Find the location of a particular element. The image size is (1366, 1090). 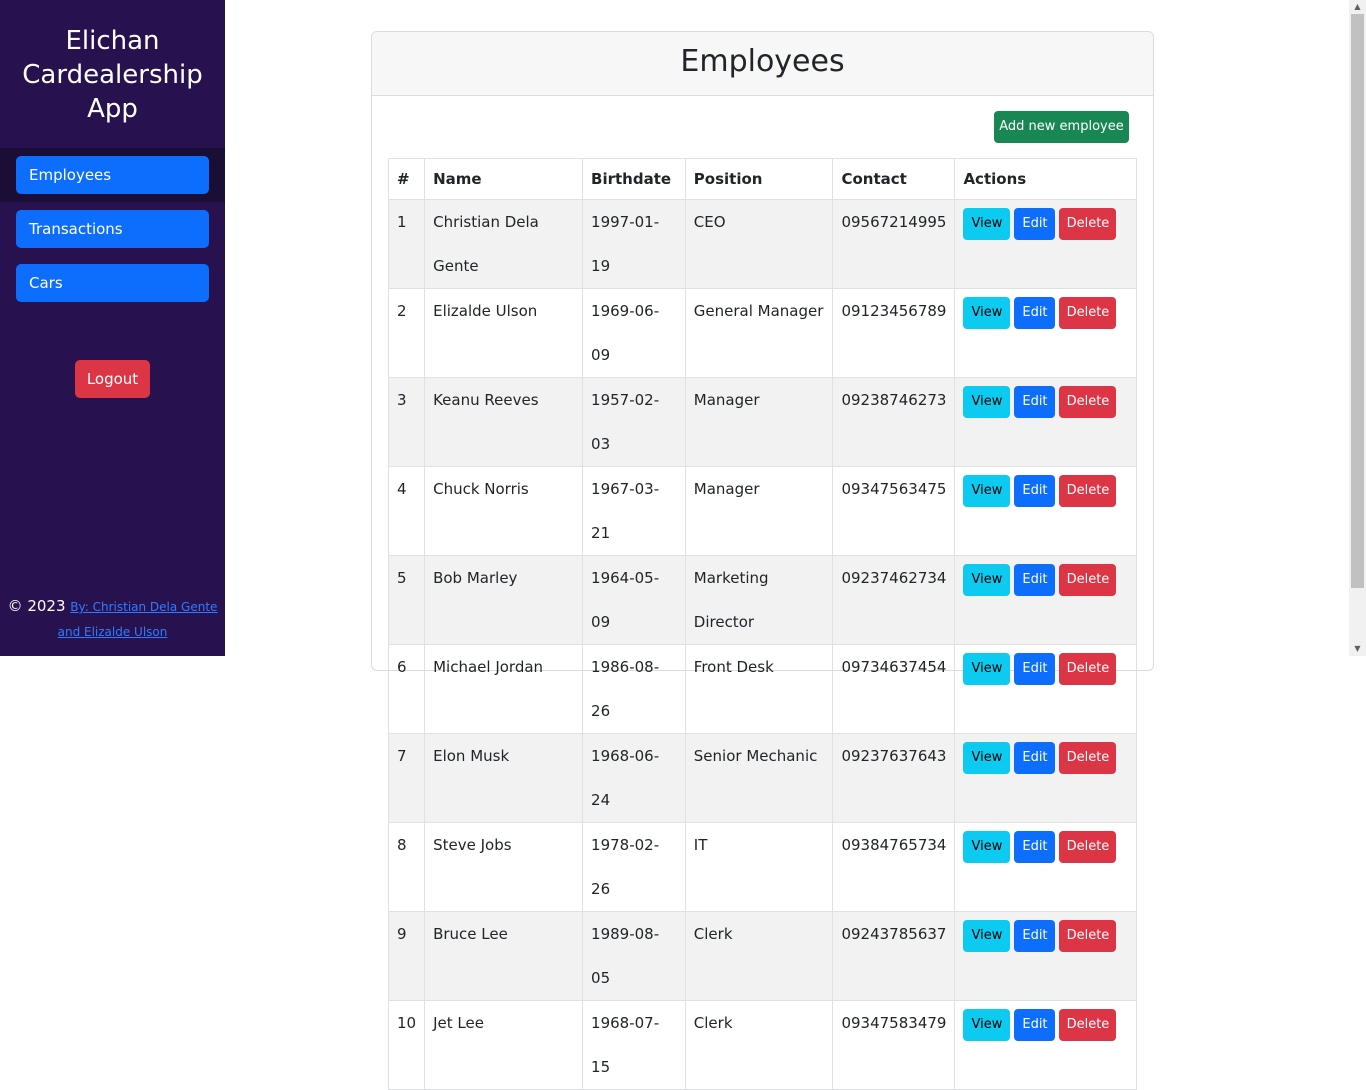

cell-birthdate: 1968-06-24 is located at coordinates (634, 778).